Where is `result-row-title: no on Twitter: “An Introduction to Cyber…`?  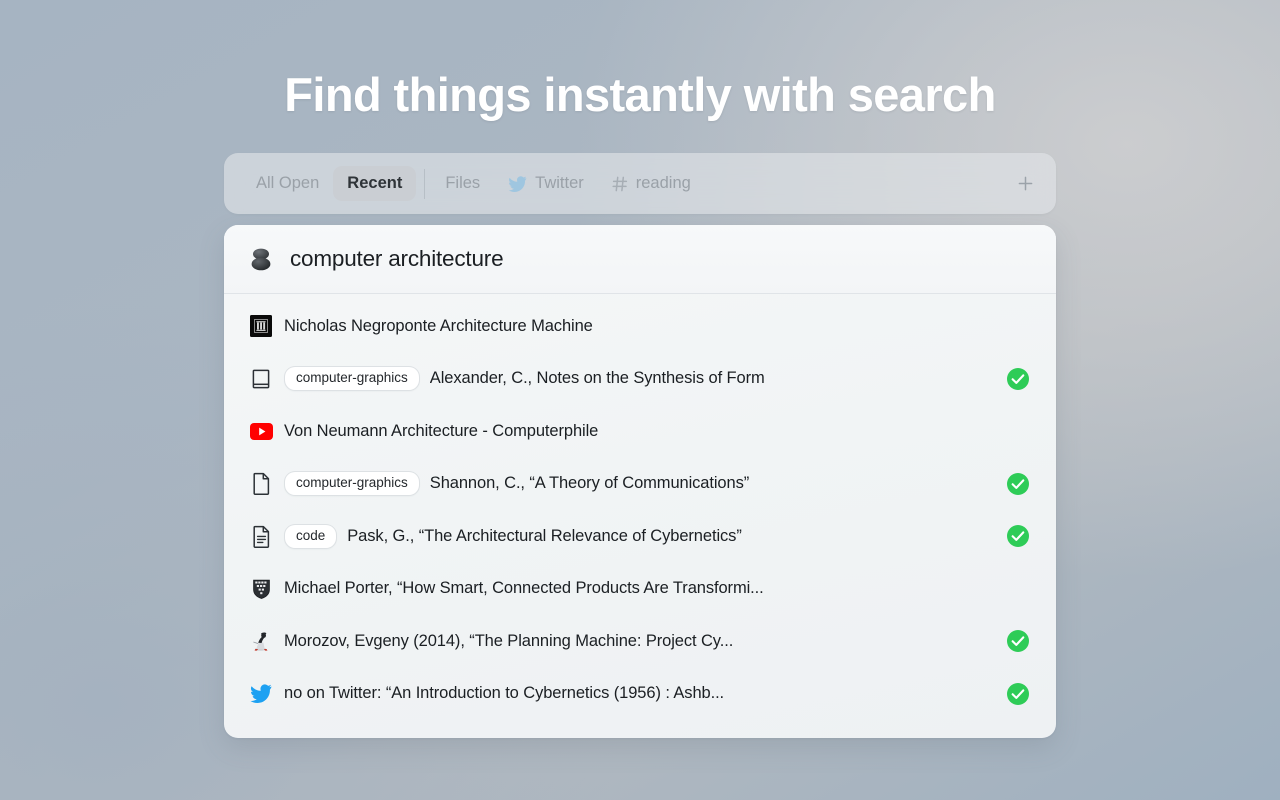 result-row-title: no on Twitter: “An Introduction to Cyber… is located at coordinates (504, 693).